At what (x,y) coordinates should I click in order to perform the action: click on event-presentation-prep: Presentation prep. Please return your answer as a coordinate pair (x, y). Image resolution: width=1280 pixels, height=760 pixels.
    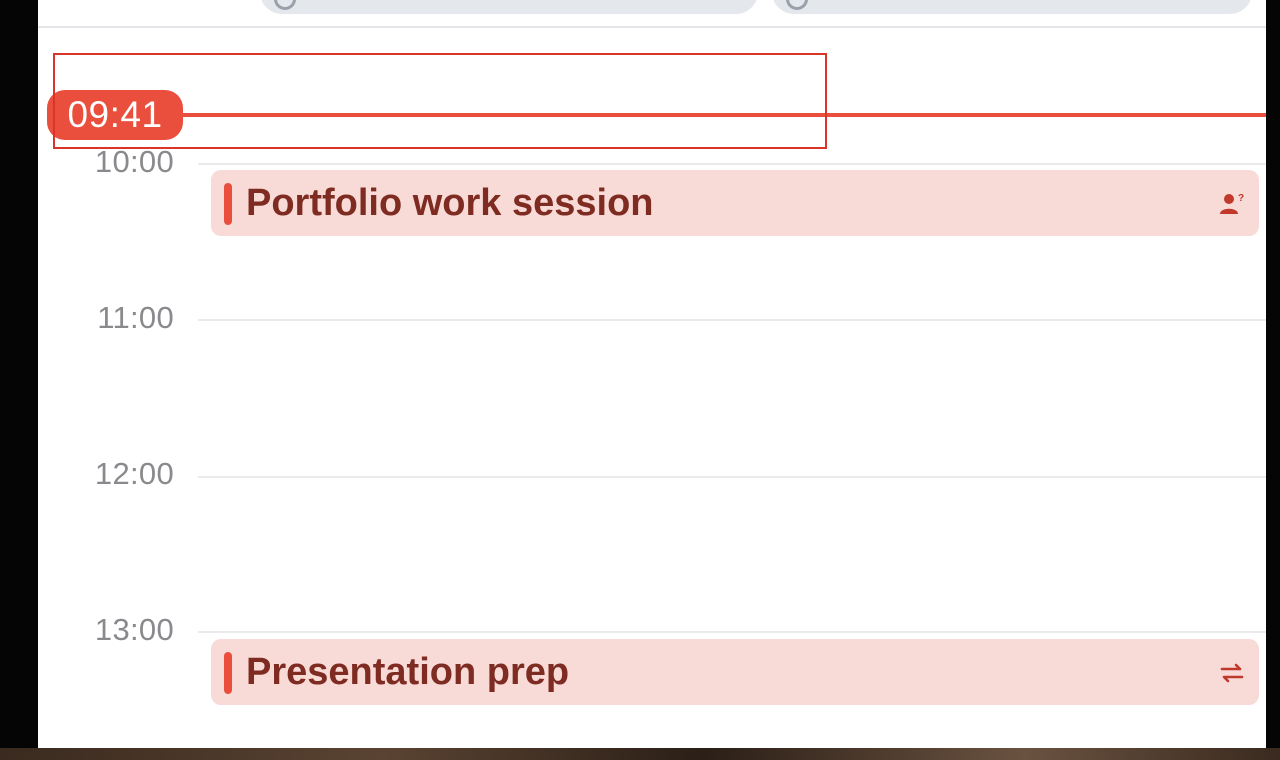
    Looking at the image, I should click on (735, 672).